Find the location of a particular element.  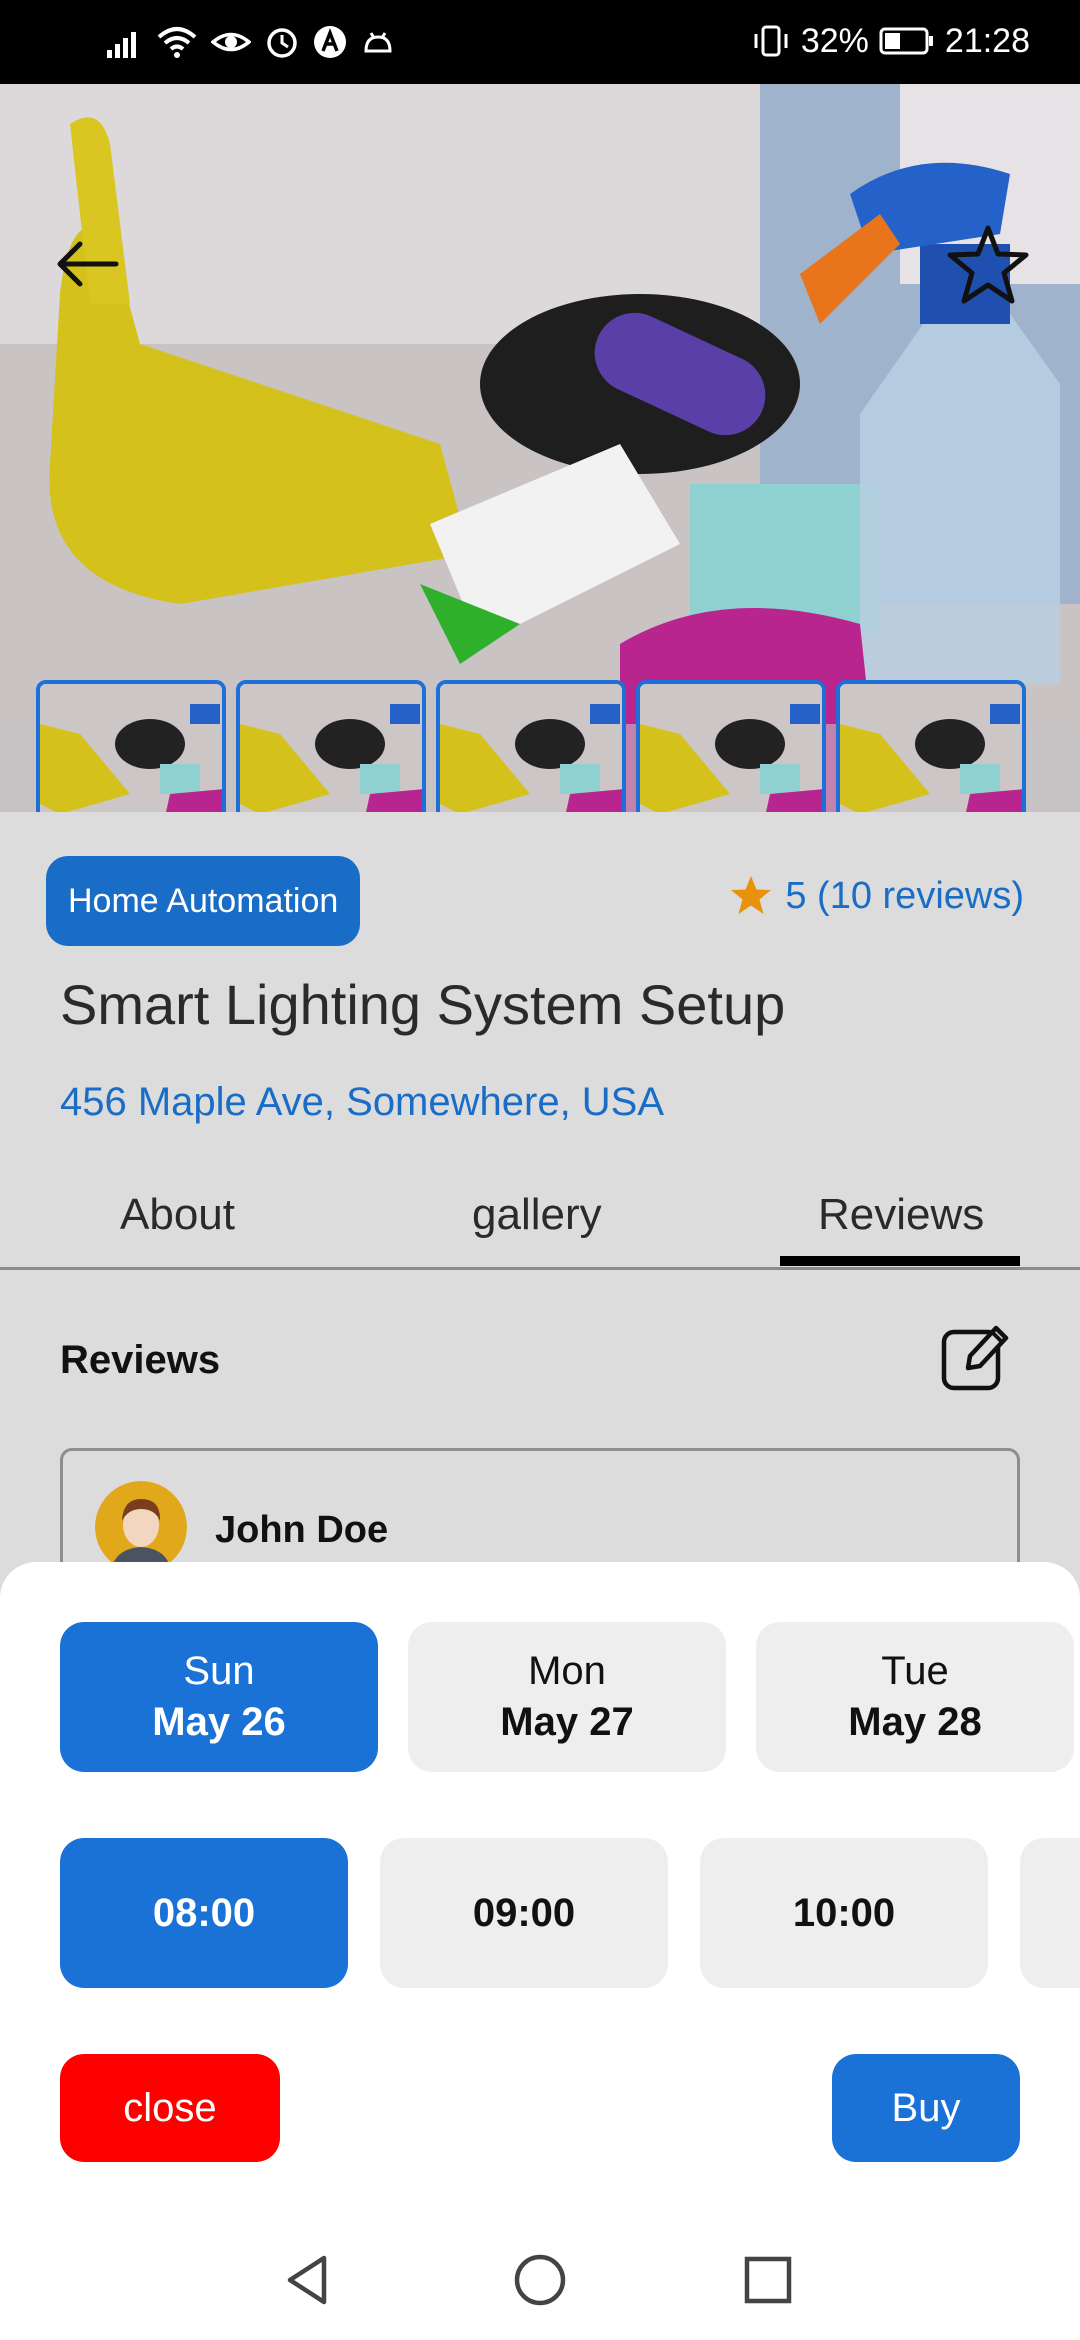

vibrate-icon is located at coordinates (771, 41).